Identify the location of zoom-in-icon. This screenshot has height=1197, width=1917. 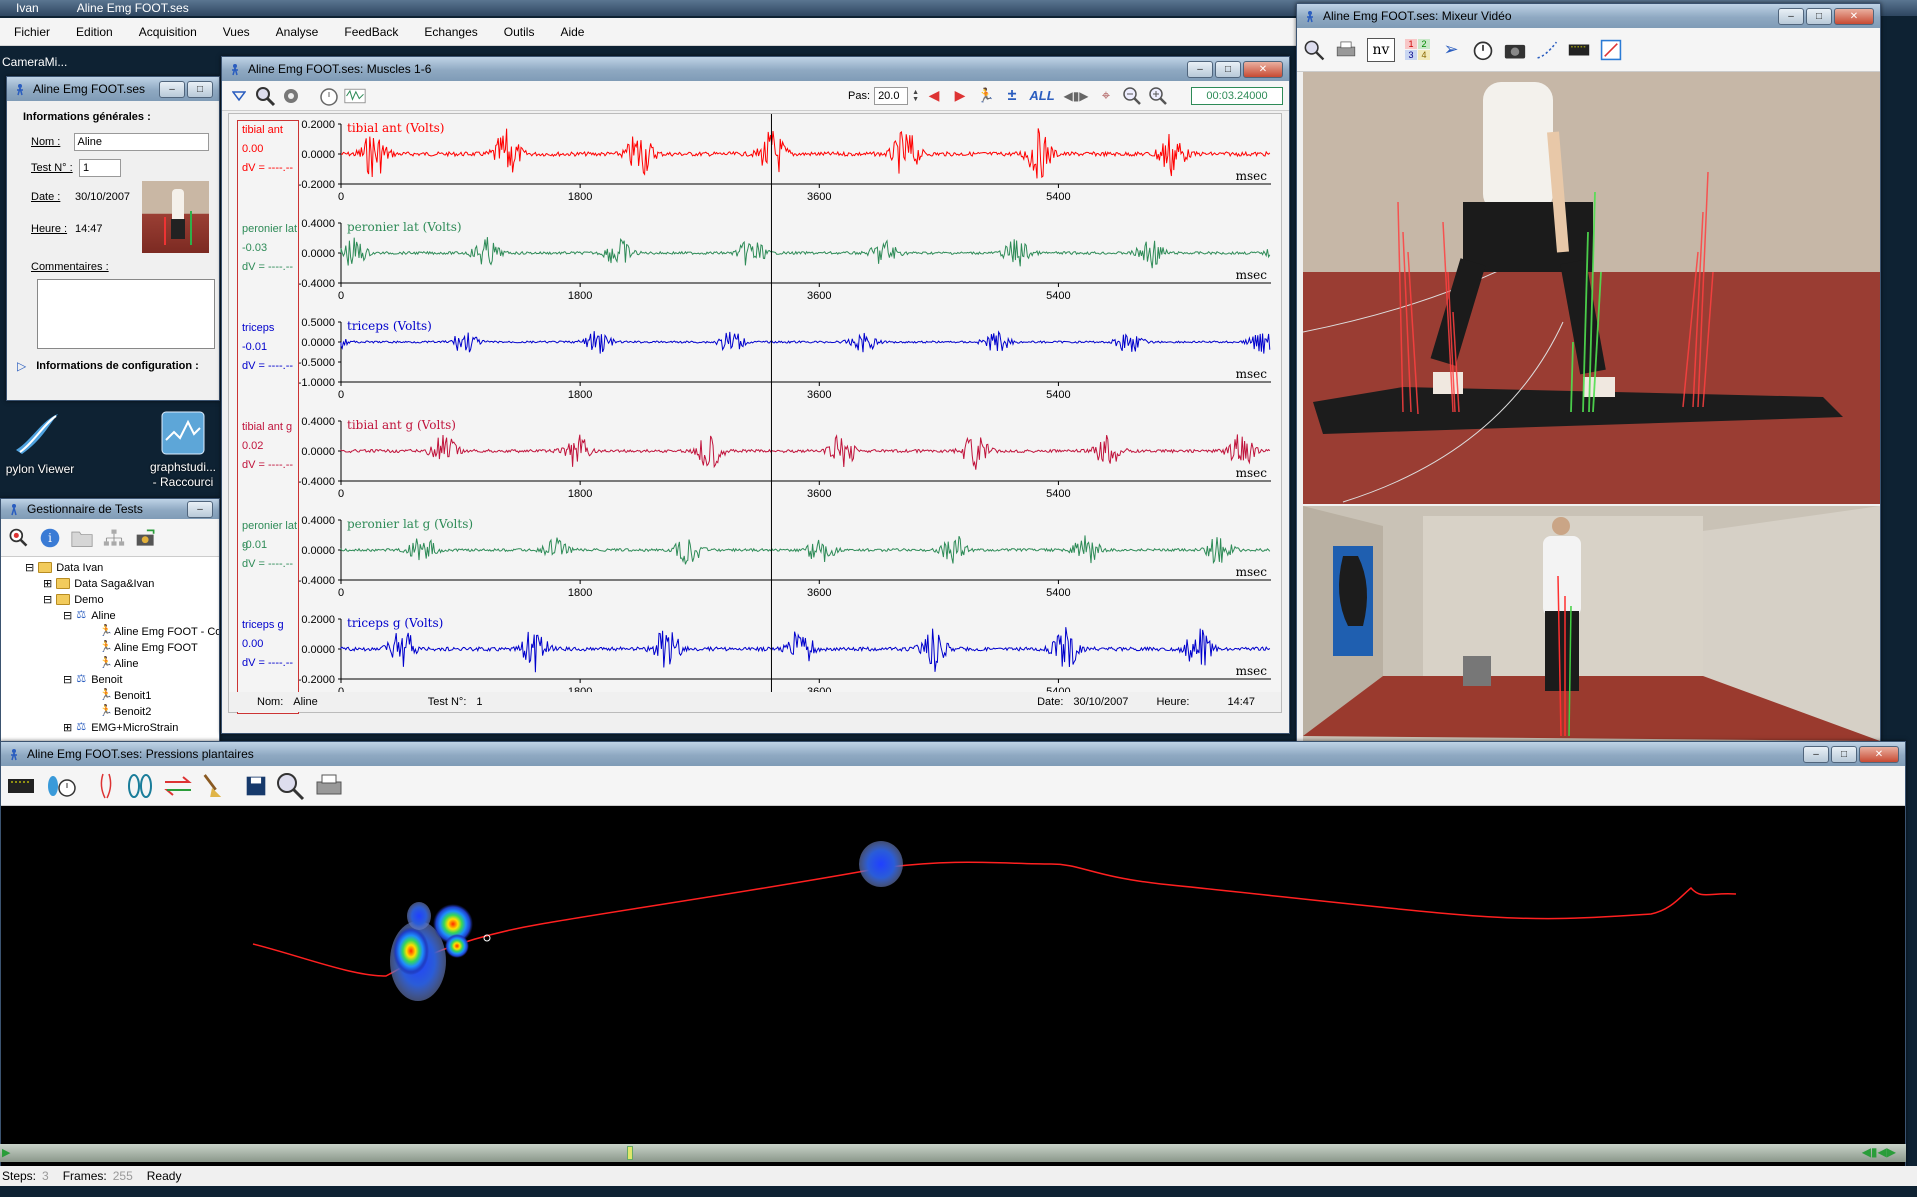
(1158, 96).